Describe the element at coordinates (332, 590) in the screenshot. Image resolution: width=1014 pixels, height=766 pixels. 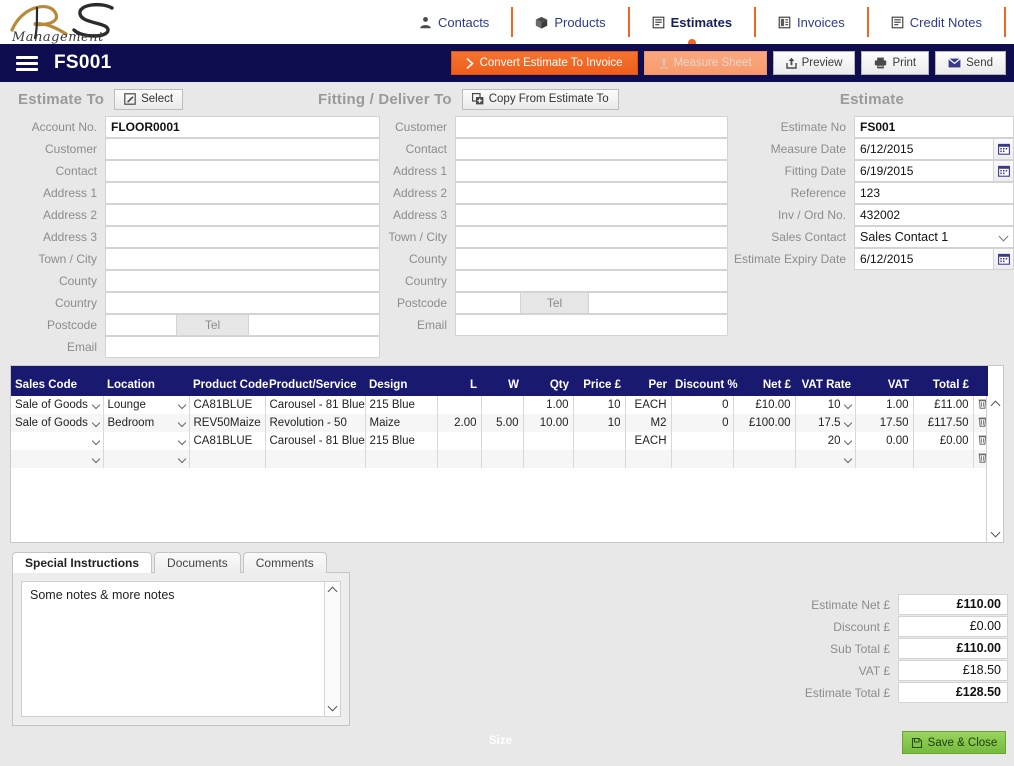
I see `notes-scroll-up-button` at that location.